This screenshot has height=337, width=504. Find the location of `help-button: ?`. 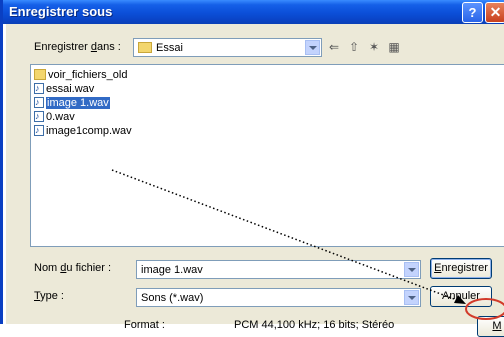

help-button: ? is located at coordinates (472, 12).